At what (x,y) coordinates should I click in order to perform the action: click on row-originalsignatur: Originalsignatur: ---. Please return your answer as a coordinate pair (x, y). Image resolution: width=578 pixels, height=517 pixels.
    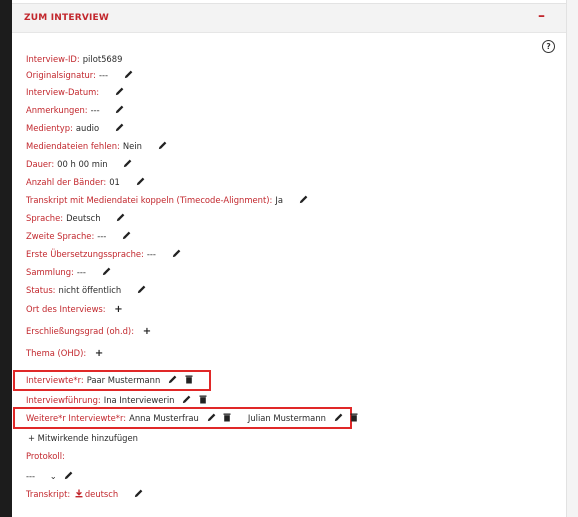
    Looking at the image, I should click on (80, 75).